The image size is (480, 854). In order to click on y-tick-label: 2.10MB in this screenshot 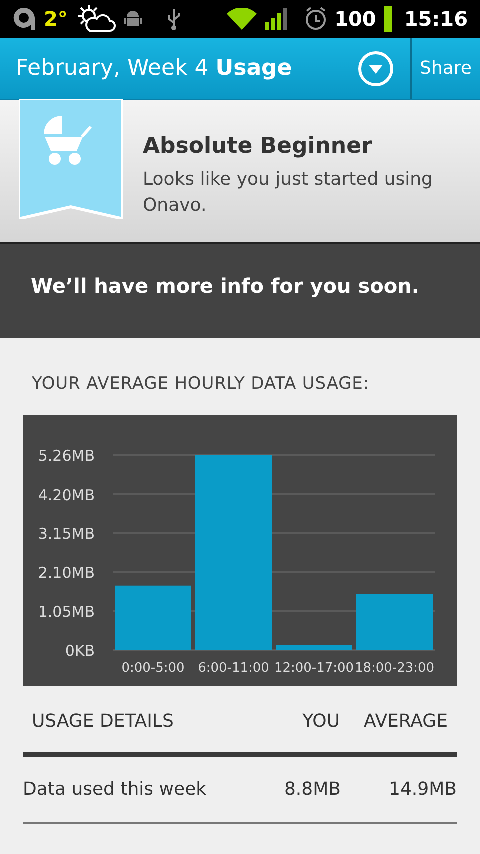, I will do `click(66, 573)`.